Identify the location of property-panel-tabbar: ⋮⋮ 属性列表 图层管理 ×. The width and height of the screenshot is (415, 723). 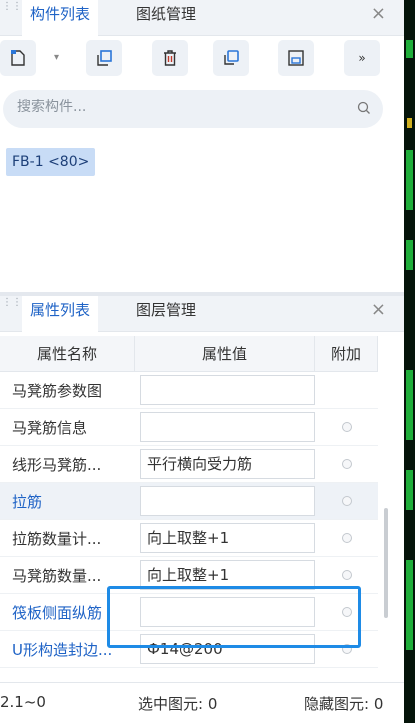
(202, 314).